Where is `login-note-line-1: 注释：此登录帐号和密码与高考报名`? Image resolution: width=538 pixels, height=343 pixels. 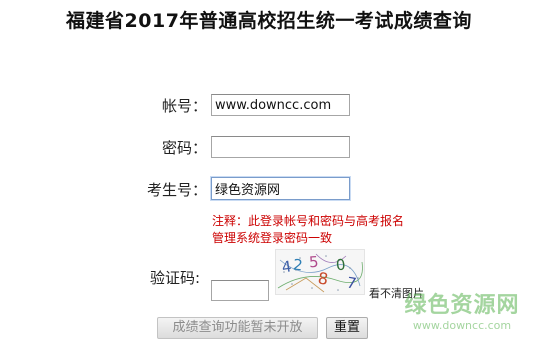 login-note-line-1: 注释：此登录帐号和密码与高考报名 is located at coordinates (308, 221).